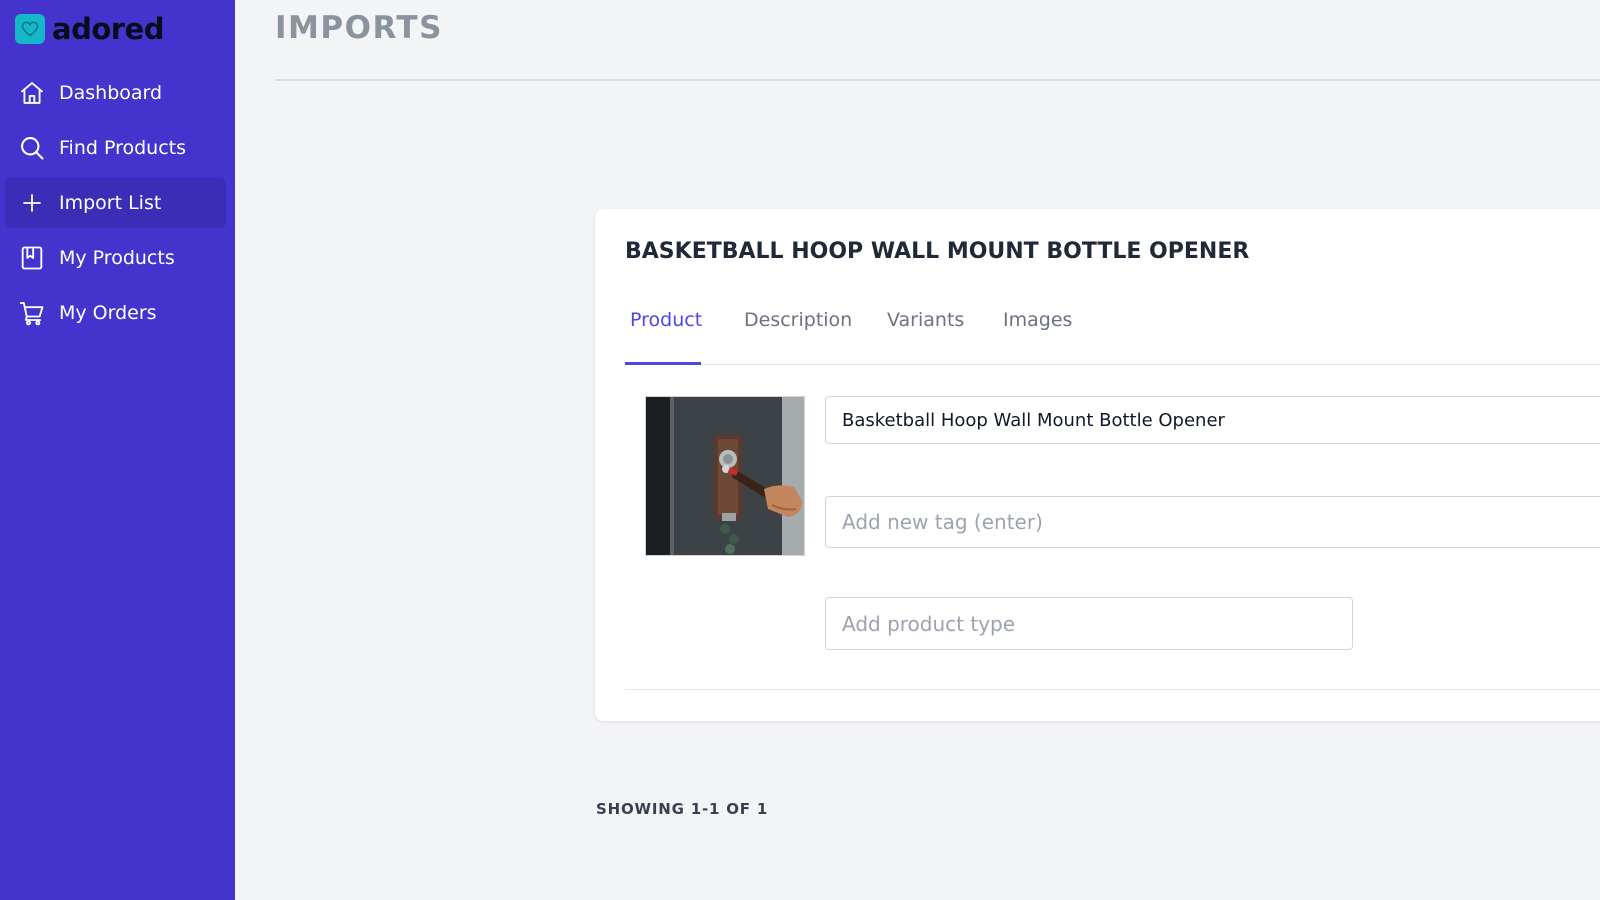 Image resolution: width=1600 pixels, height=900 pixels. I want to click on sidebar-item-label: My Products, so click(117, 258).